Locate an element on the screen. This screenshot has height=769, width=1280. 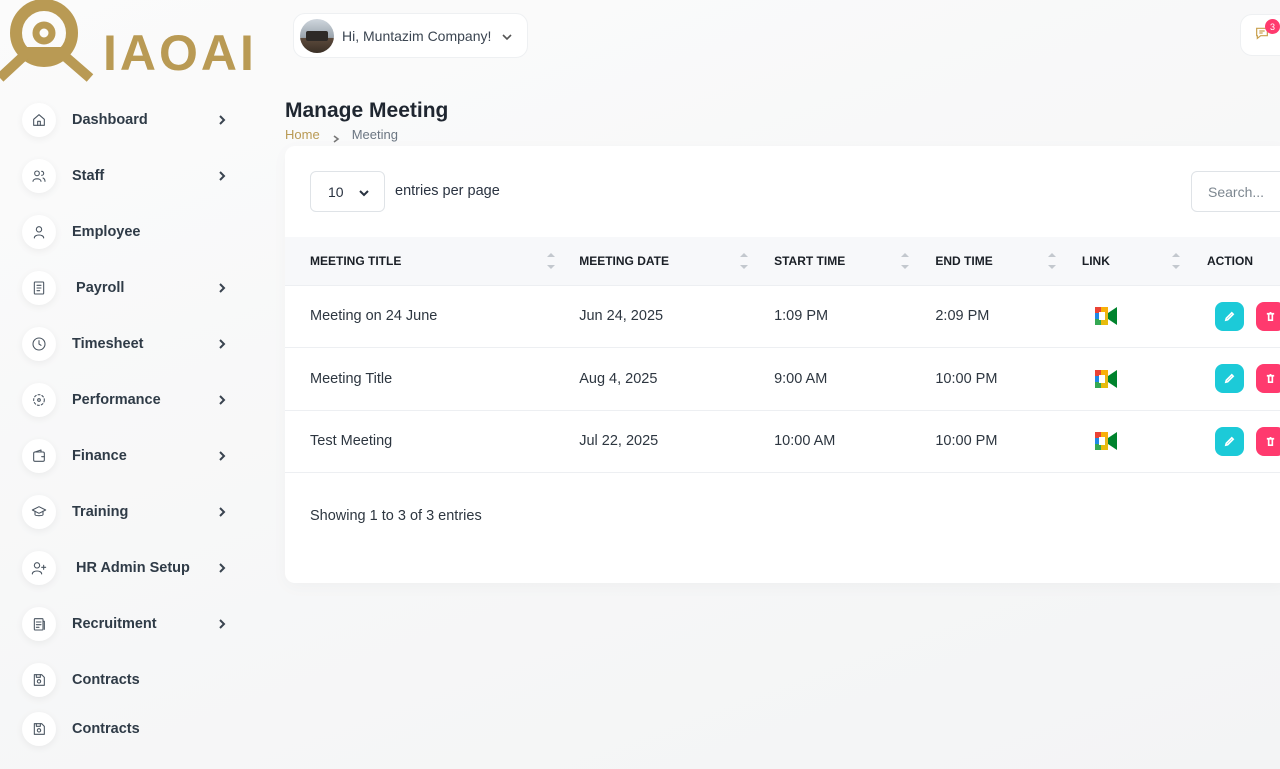
column-header-link: Link is located at coordinates (1144, 261).